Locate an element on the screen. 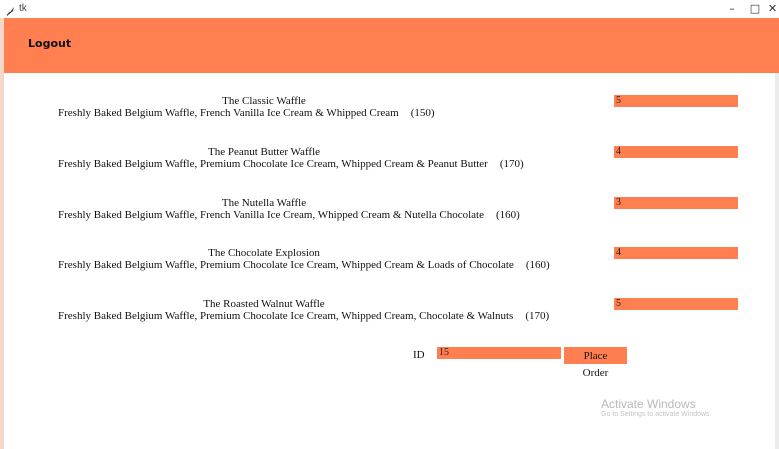  maximize-button: □ is located at coordinates (755, 9).